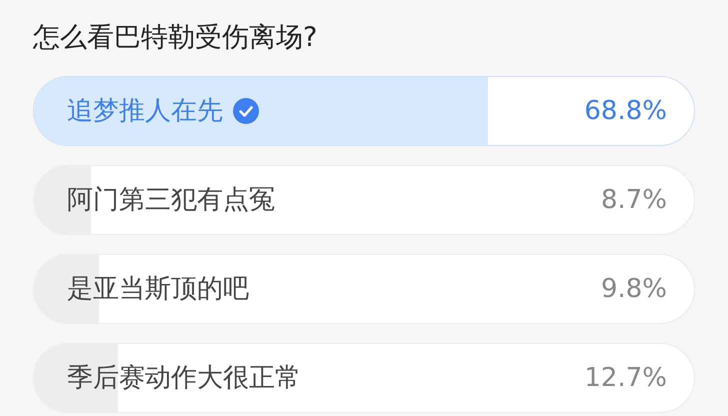  I want to click on vote-percentage: 68.8%, so click(625, 111).